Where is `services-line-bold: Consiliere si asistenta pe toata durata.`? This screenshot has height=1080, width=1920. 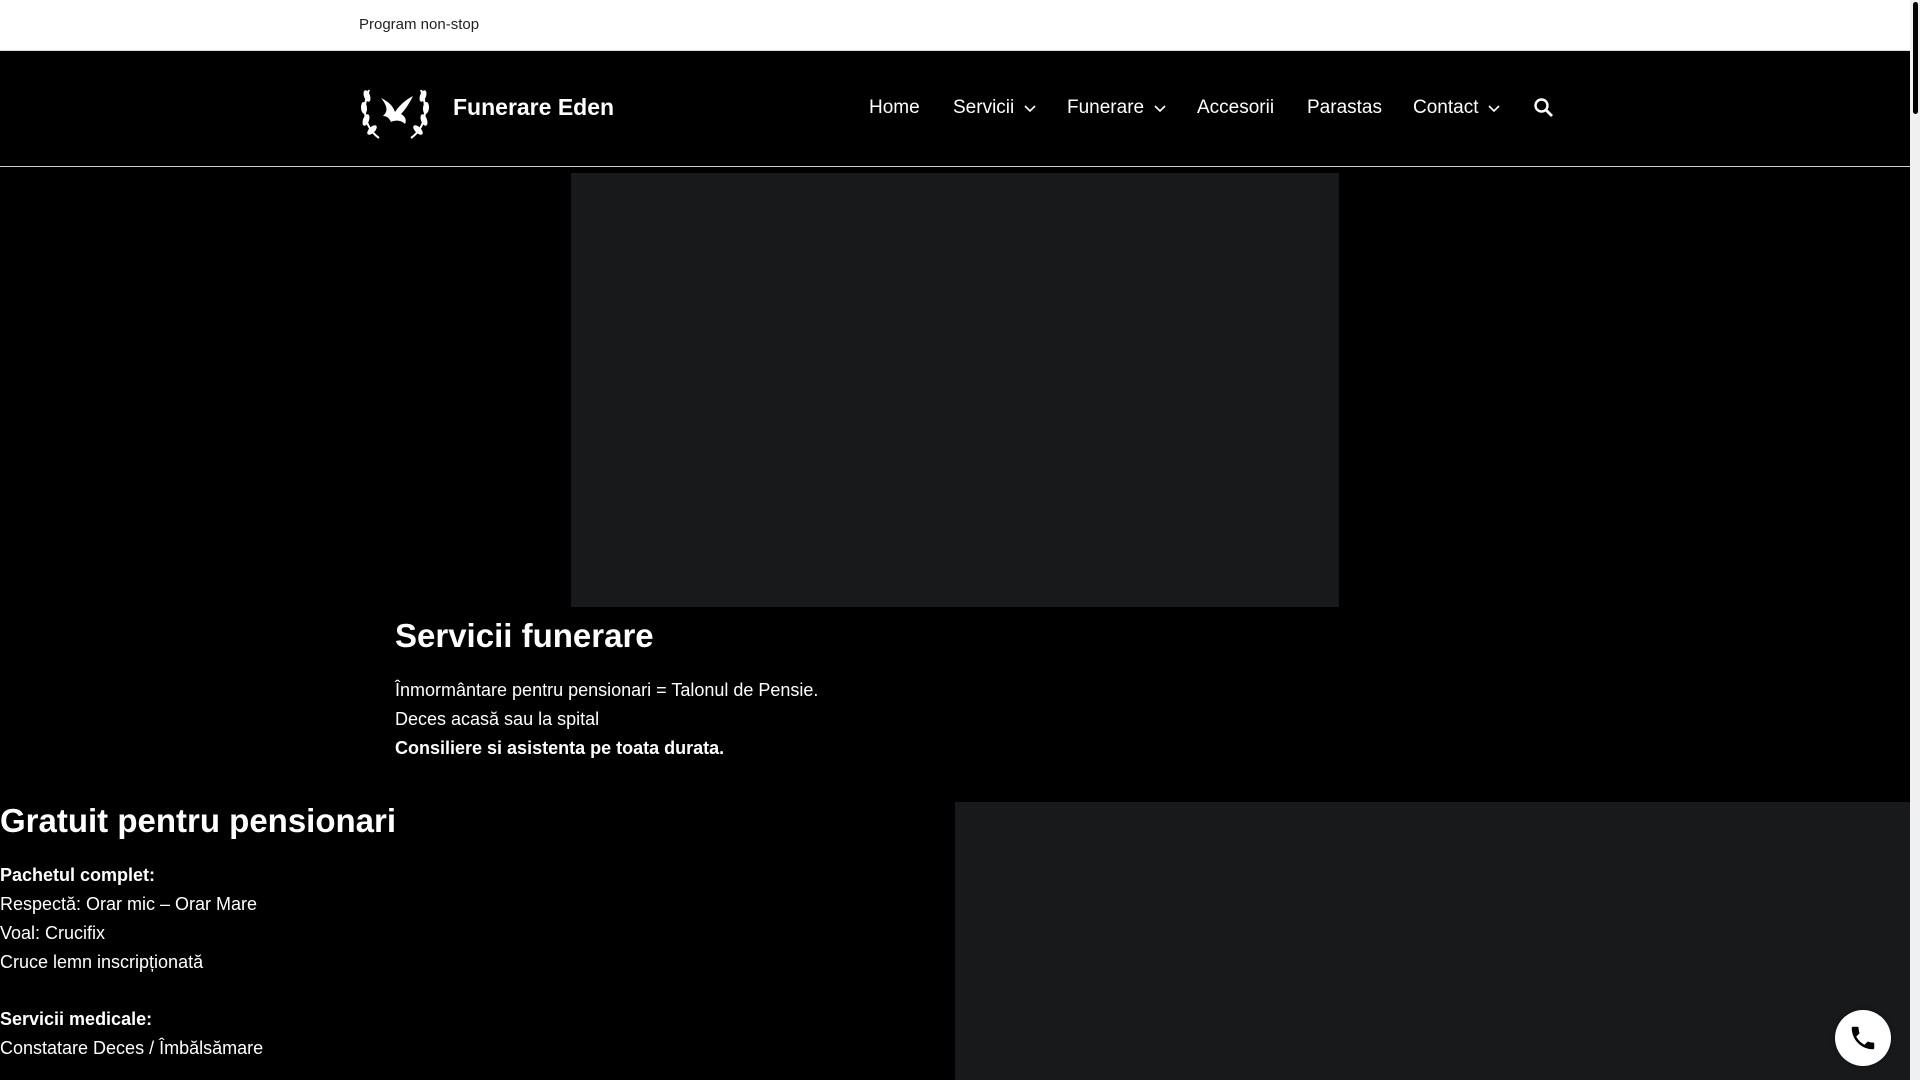 services-line-bold: Consiliere si asistenta pe toata durata. is located at coordinates (560, 748).